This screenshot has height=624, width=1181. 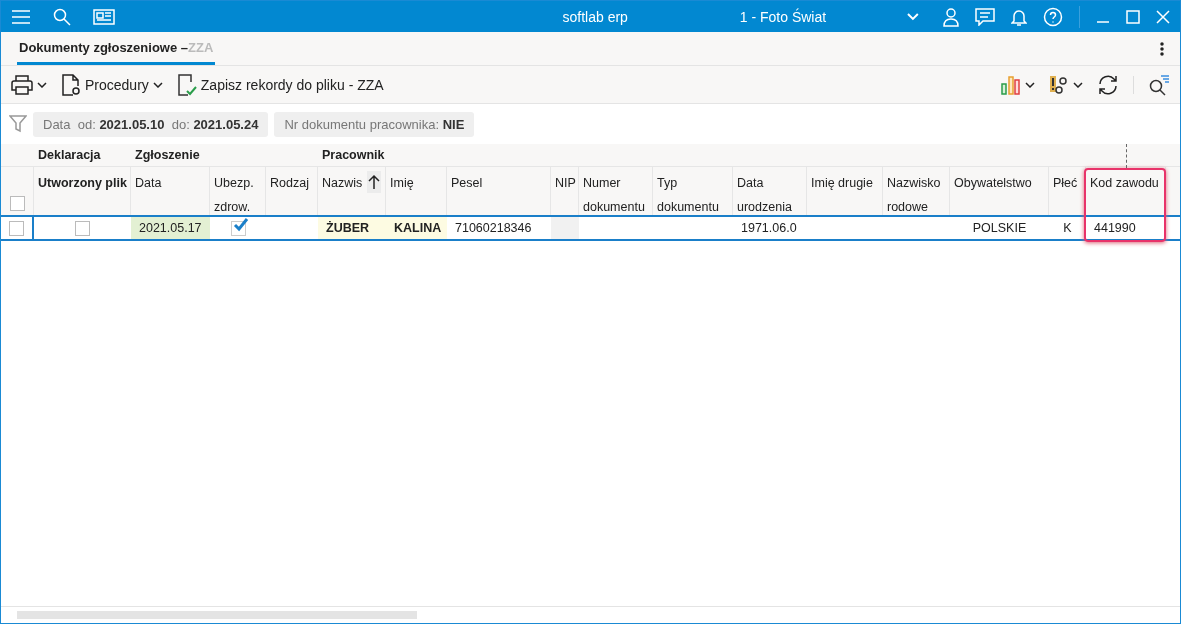 I want to click on maximize-icon, so click(x=1133, y=16).